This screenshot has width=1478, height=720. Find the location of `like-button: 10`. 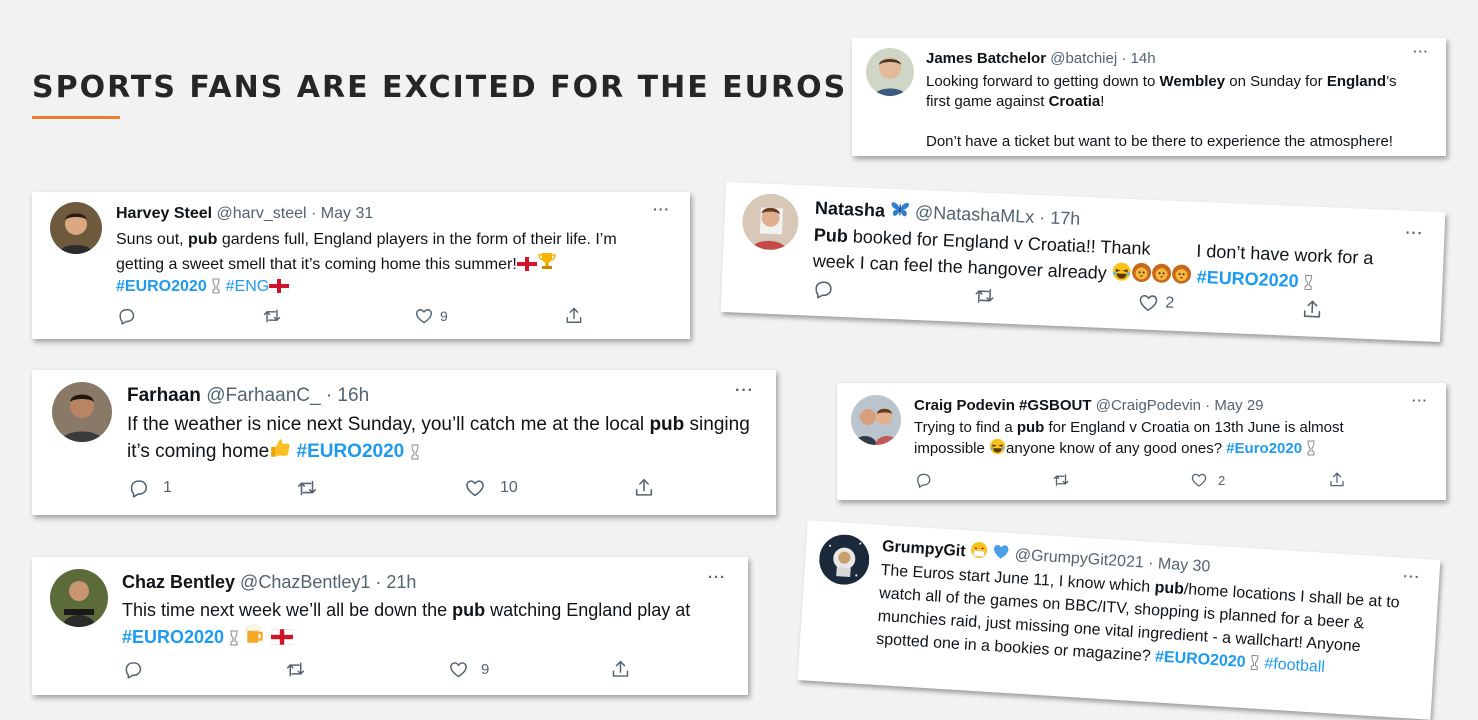

like-button: 10 is located at coordinates (491, 488).